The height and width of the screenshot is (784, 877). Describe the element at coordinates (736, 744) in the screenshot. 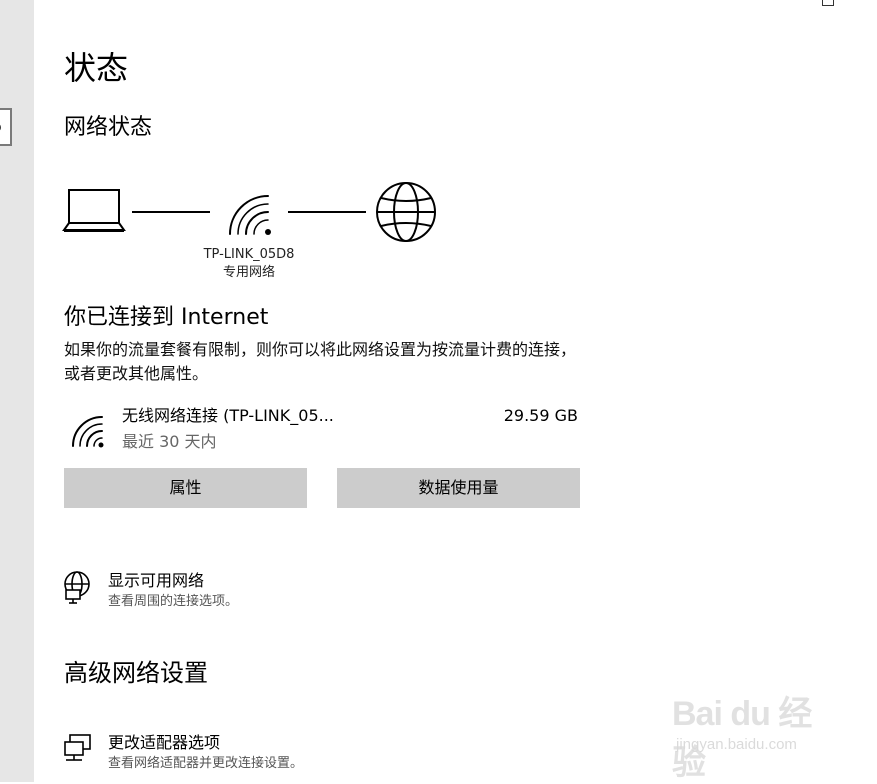

I see `watermark-site: jingyan.baidu.com` at that location.